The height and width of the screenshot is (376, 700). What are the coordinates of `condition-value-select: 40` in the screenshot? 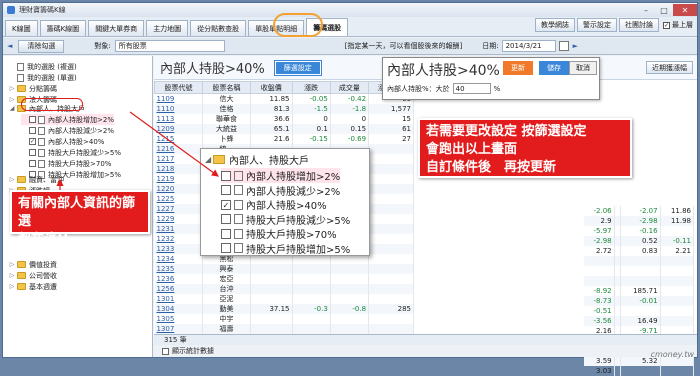 It's located at (471, 88).